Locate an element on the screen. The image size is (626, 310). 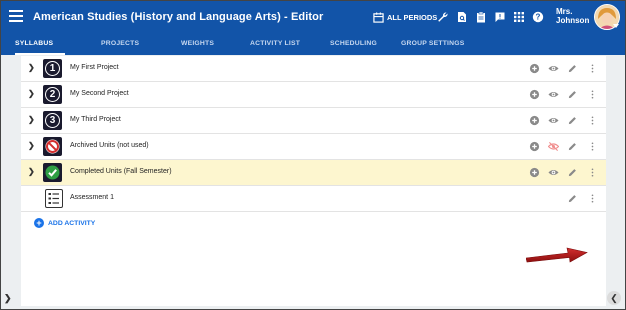
active-tab-indicator is located at coordinates (40, 54).